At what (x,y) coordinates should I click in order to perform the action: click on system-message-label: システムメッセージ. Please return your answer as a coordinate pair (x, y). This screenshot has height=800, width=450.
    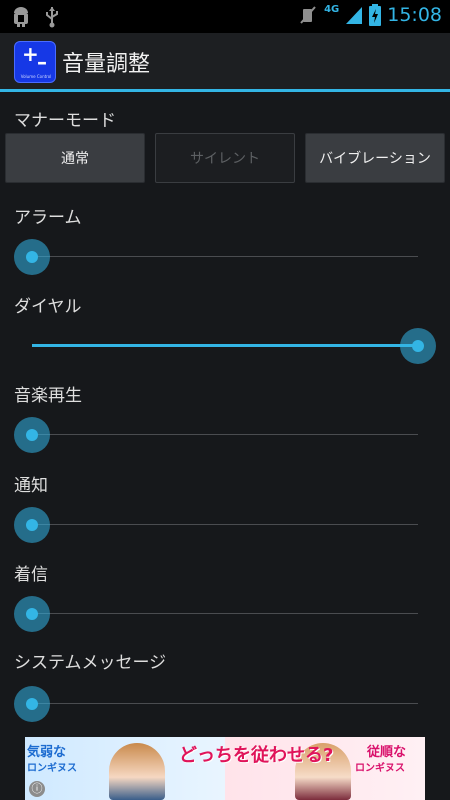
    Looking at the image, I should click on (90, 663).